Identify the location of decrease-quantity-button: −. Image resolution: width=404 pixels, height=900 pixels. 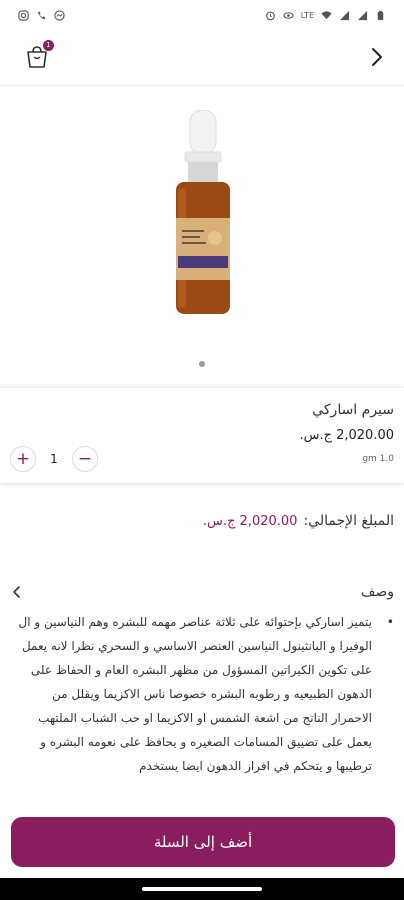
(85, 459).